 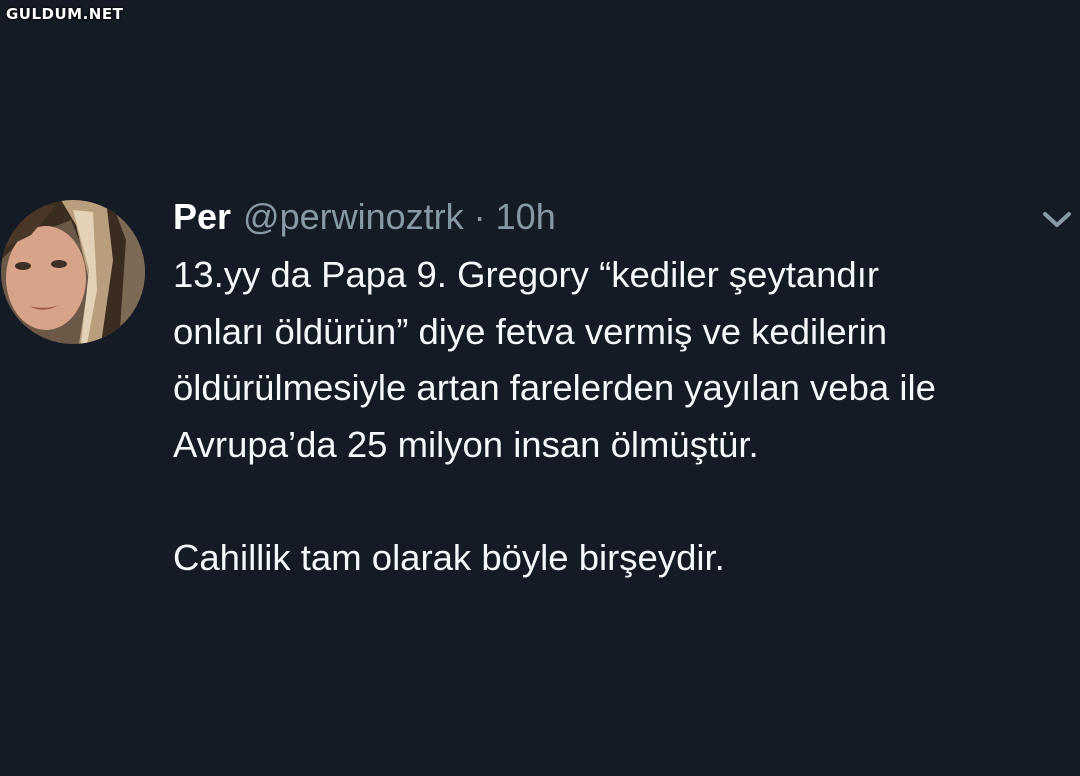 I want to click on chevron-down-icon, so click(x=1057, y=219).